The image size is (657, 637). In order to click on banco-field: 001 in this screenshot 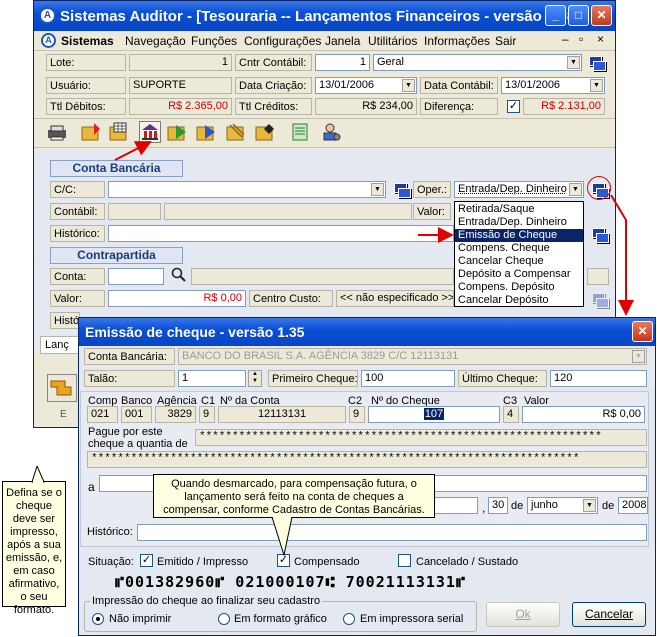, I will do `click(136, 414)`.